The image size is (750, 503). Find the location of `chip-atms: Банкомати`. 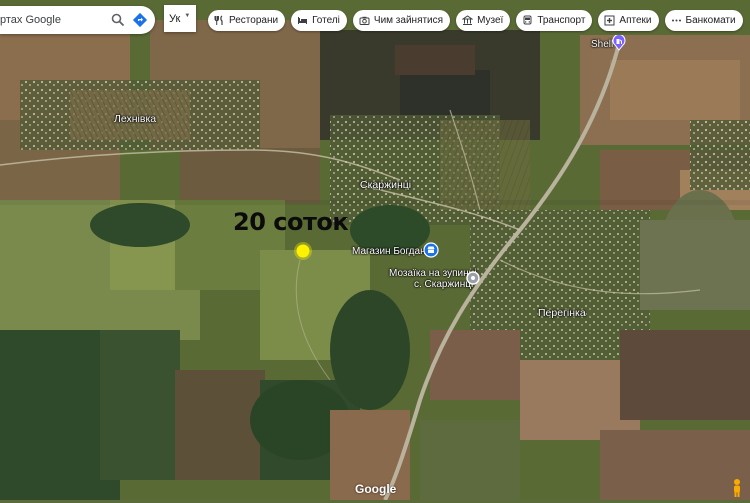

chip-atms: Банкомати is located at coordinates (703, 20).